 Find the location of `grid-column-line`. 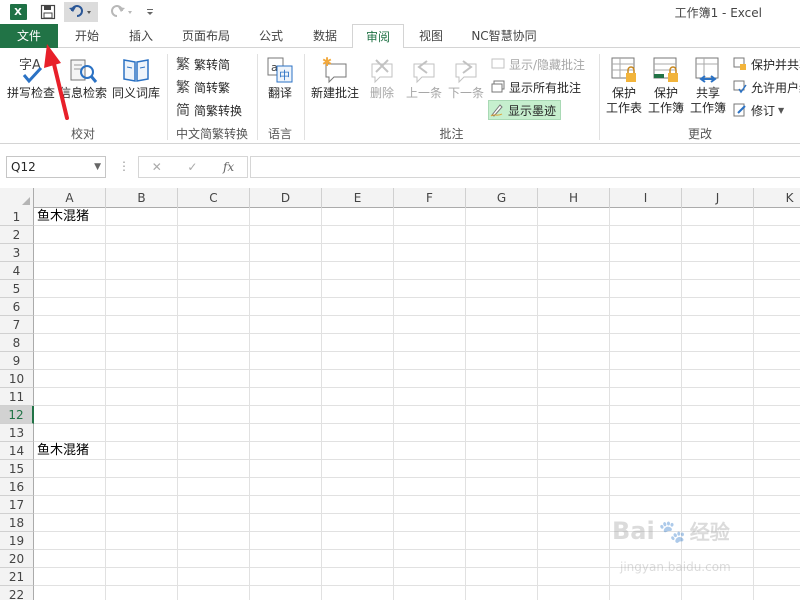

grid-column-line is located at coordinates (321, 404).